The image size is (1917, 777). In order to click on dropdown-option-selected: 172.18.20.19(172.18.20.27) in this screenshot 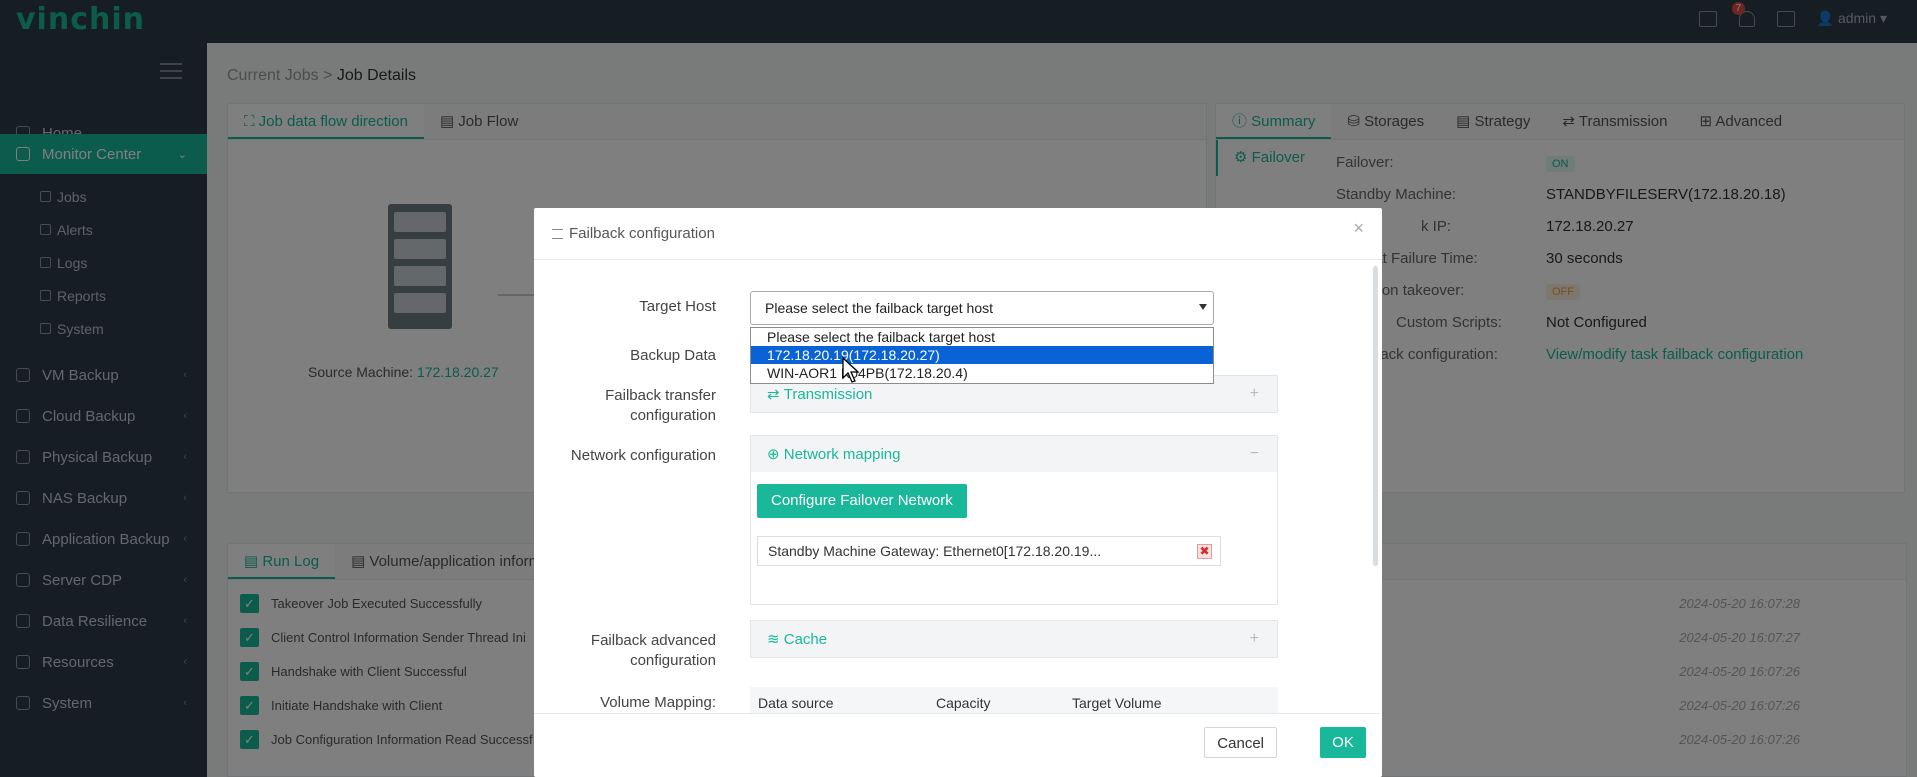, I will do `click(982, 355)`.